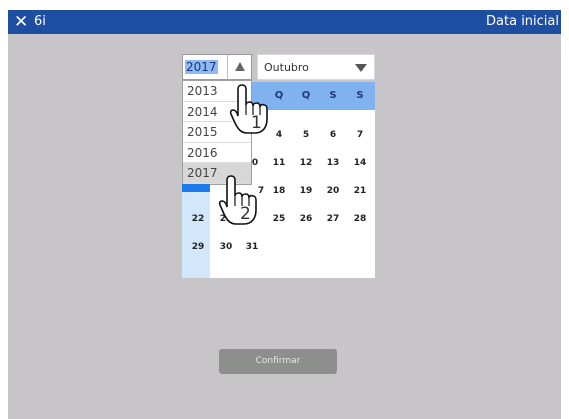 This screenshot has height=419, width=569. I want to click on page-title: Data inicial, so click(522, 21).